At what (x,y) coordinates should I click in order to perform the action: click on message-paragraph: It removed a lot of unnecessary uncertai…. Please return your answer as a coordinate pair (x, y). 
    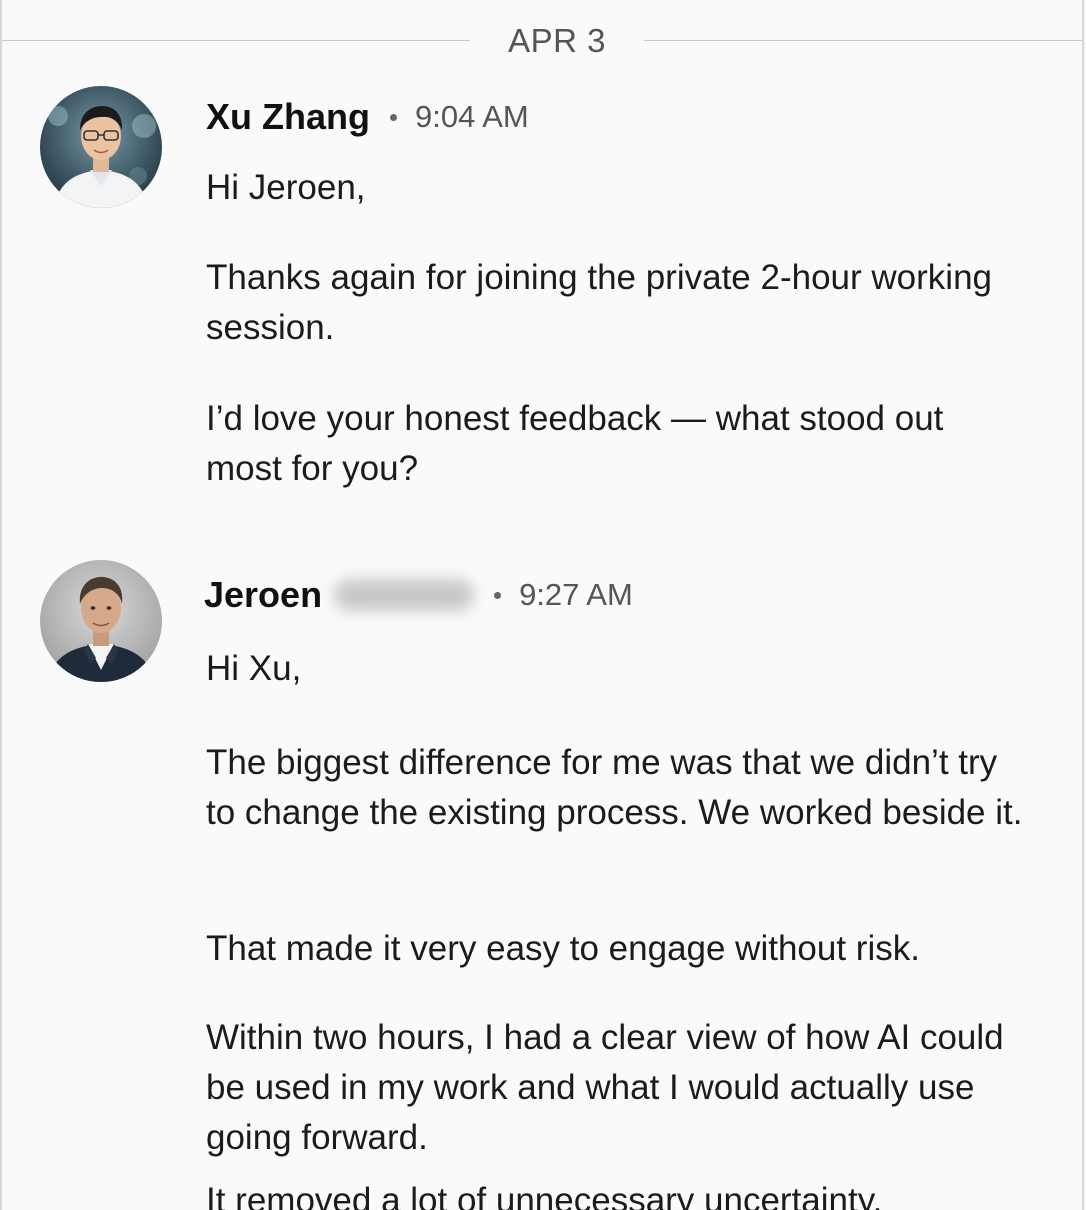
    Looking at the image, I should click on (544, 1195).